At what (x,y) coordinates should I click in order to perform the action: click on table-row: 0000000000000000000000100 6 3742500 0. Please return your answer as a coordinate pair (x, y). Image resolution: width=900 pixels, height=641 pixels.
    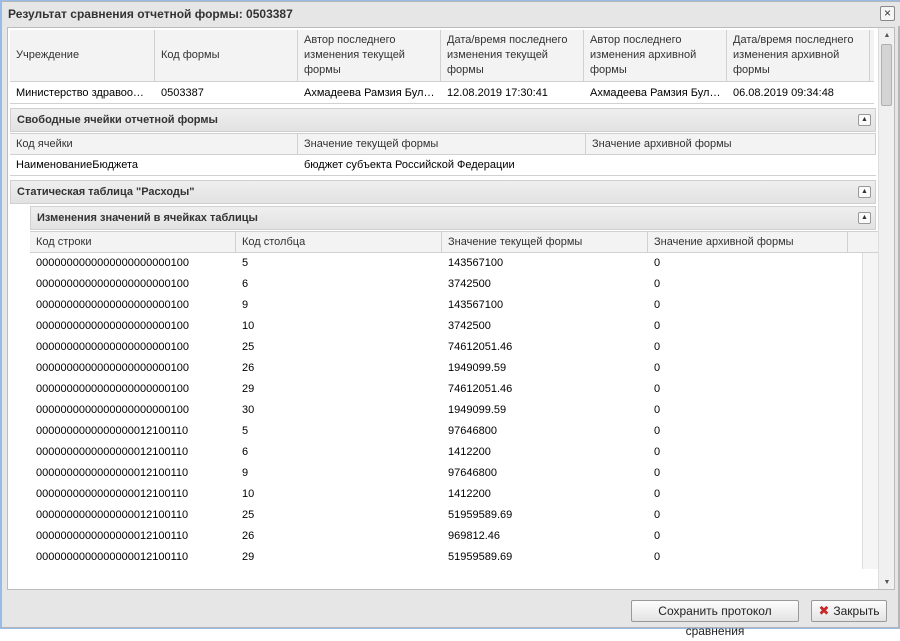
    Looking at the image, I should click on (446, 284).